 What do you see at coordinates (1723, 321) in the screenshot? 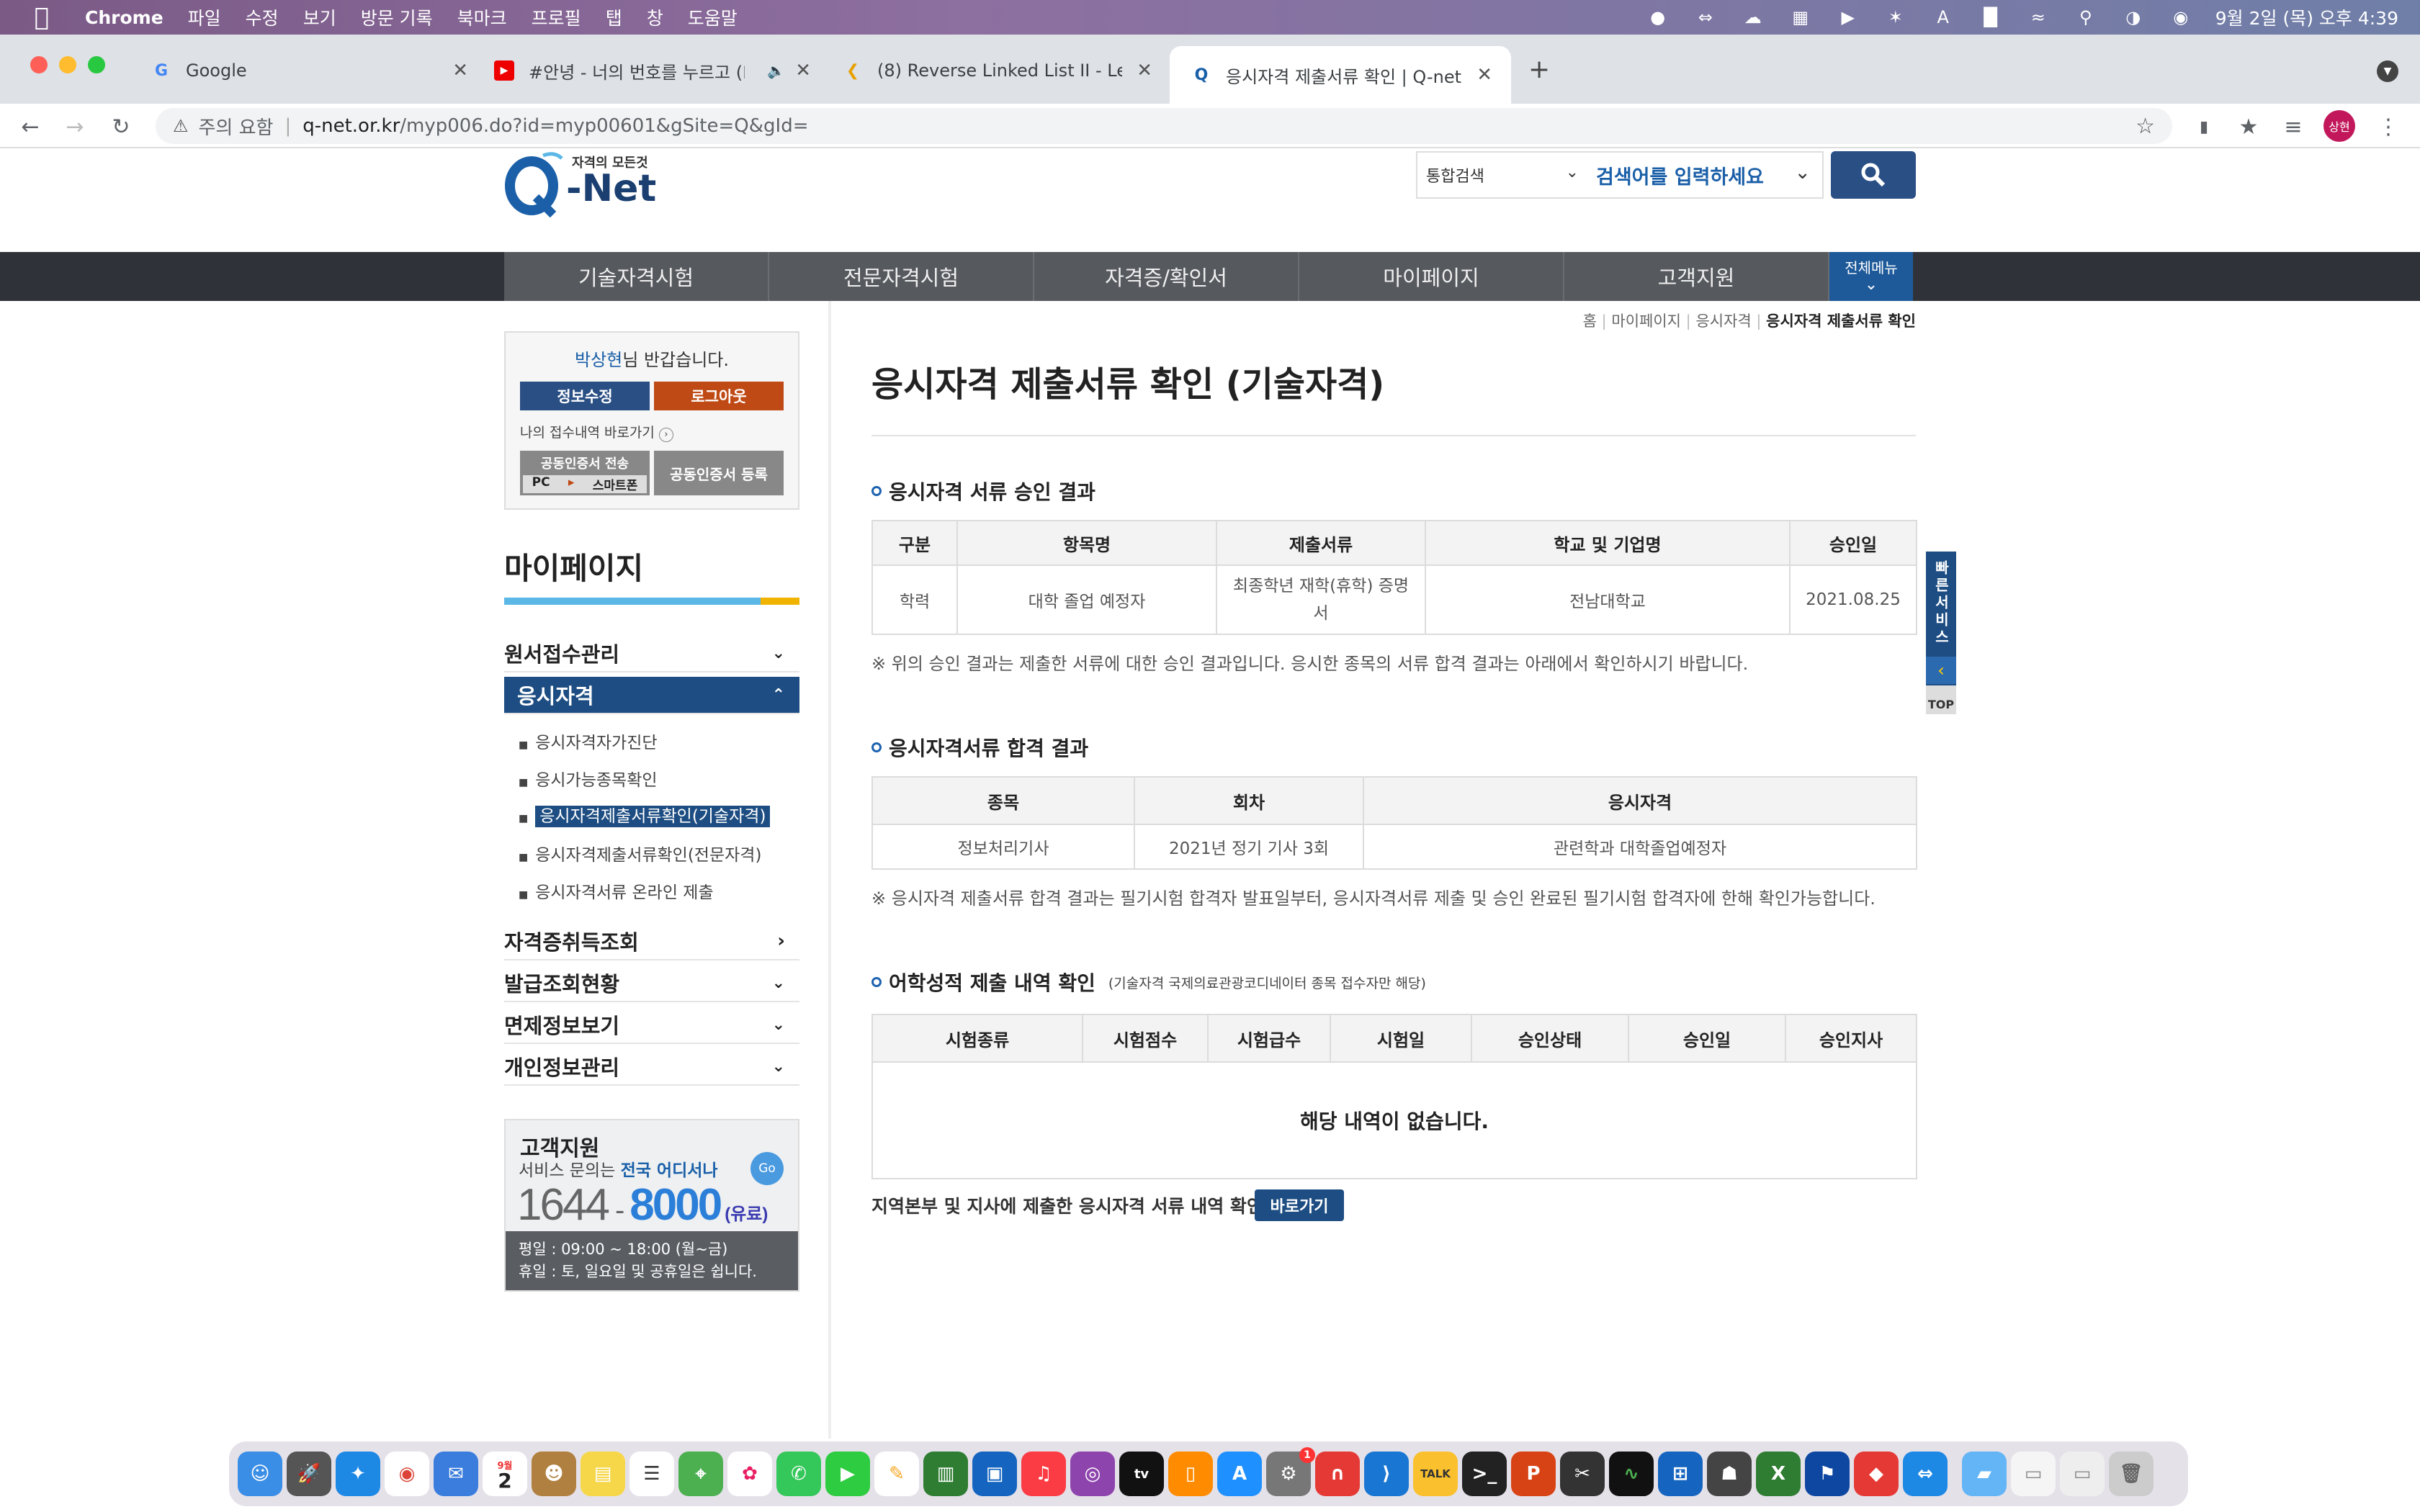
I see `breadcrumb-eligibility: 응시자격` at bounding box center [1723, 321].